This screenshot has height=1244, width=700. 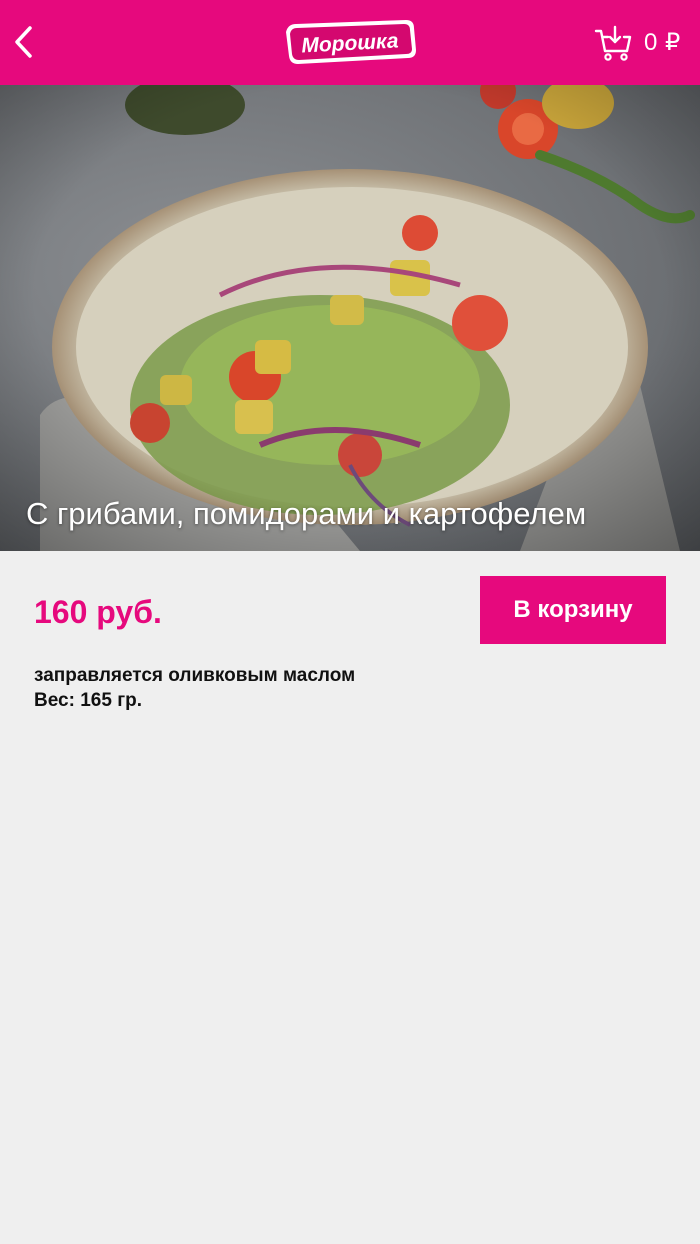 I want to click on app-header: Морошка 0 ₽, so click(x=350, y=42).